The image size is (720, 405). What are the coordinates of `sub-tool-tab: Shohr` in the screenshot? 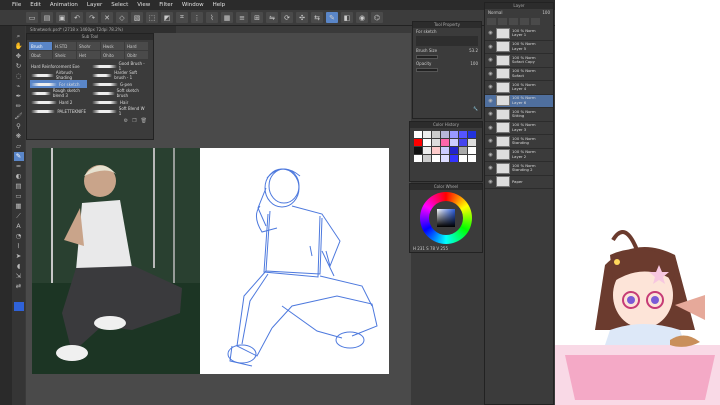 It's located at (88, 46).